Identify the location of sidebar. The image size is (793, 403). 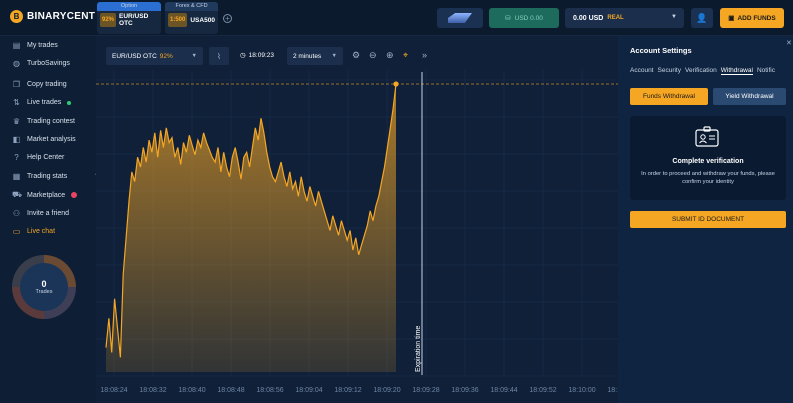
(48, 219).